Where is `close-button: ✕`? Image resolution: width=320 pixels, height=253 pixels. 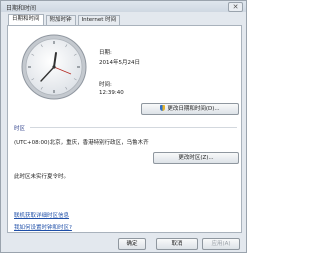
close-button: ✕ is located at coordinates (235, 7).